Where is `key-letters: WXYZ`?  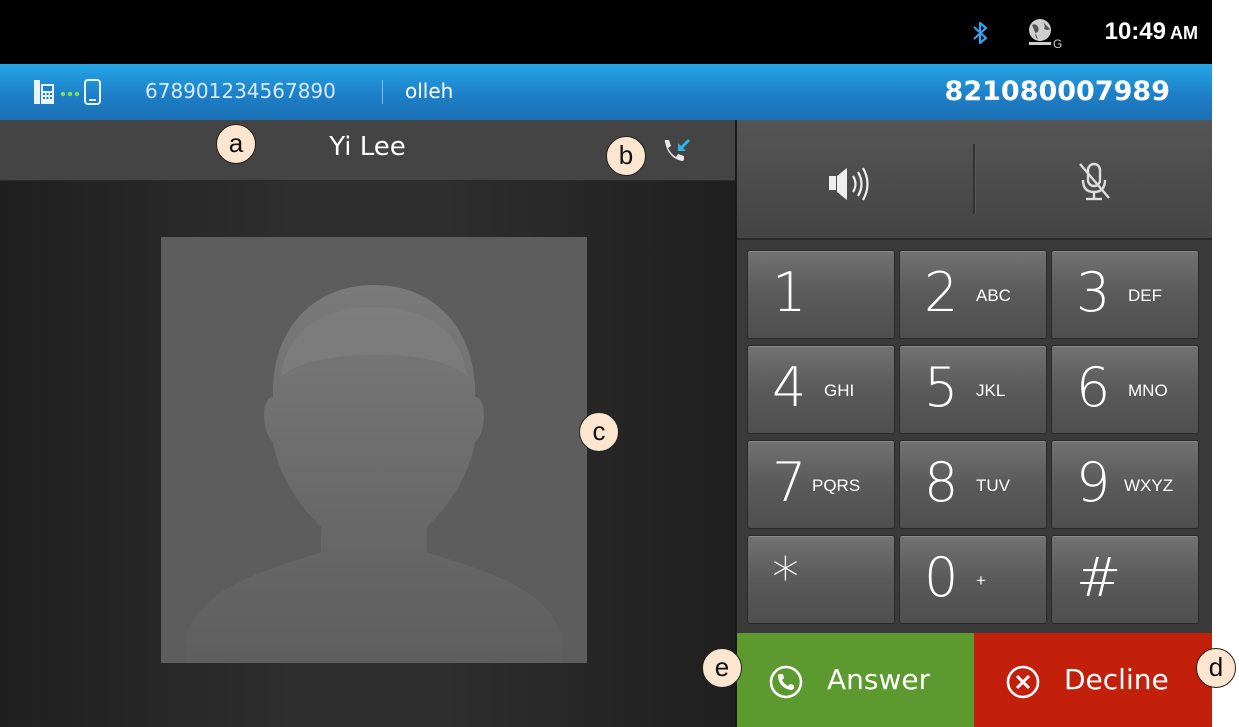 key-letters: WXYZ is located at coordinates (1149, 485).